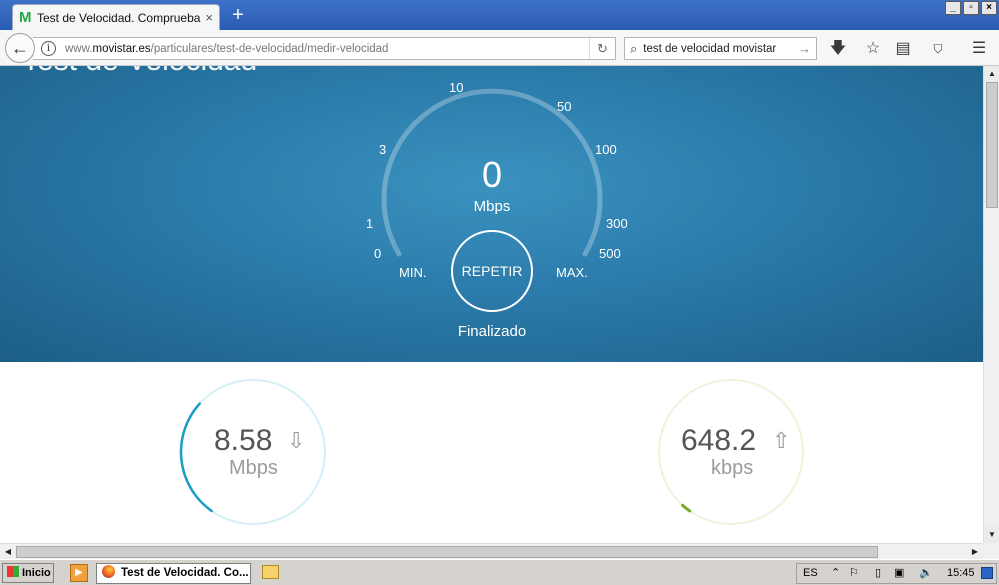  I want to click on window-controls: _ ▫ ×, so click(971, 8).